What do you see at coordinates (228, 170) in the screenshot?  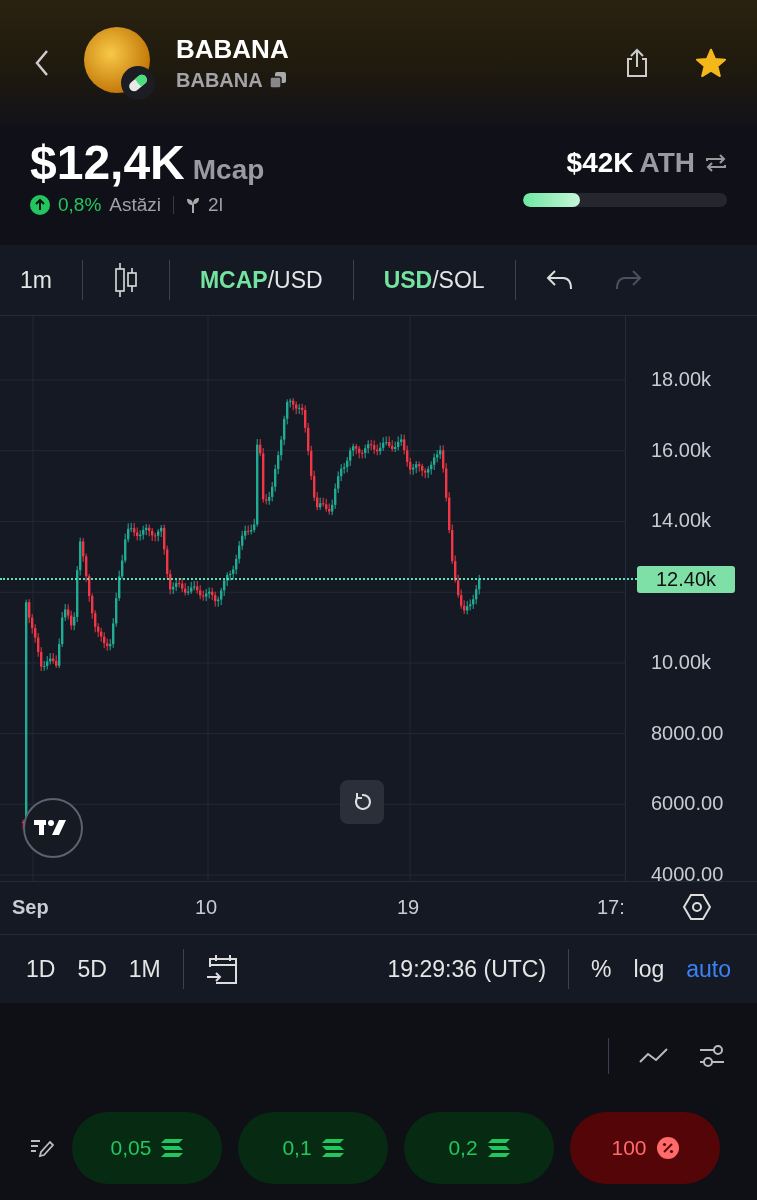 I see `market-cap-label: Mcap` at bounding box center [228, 170].